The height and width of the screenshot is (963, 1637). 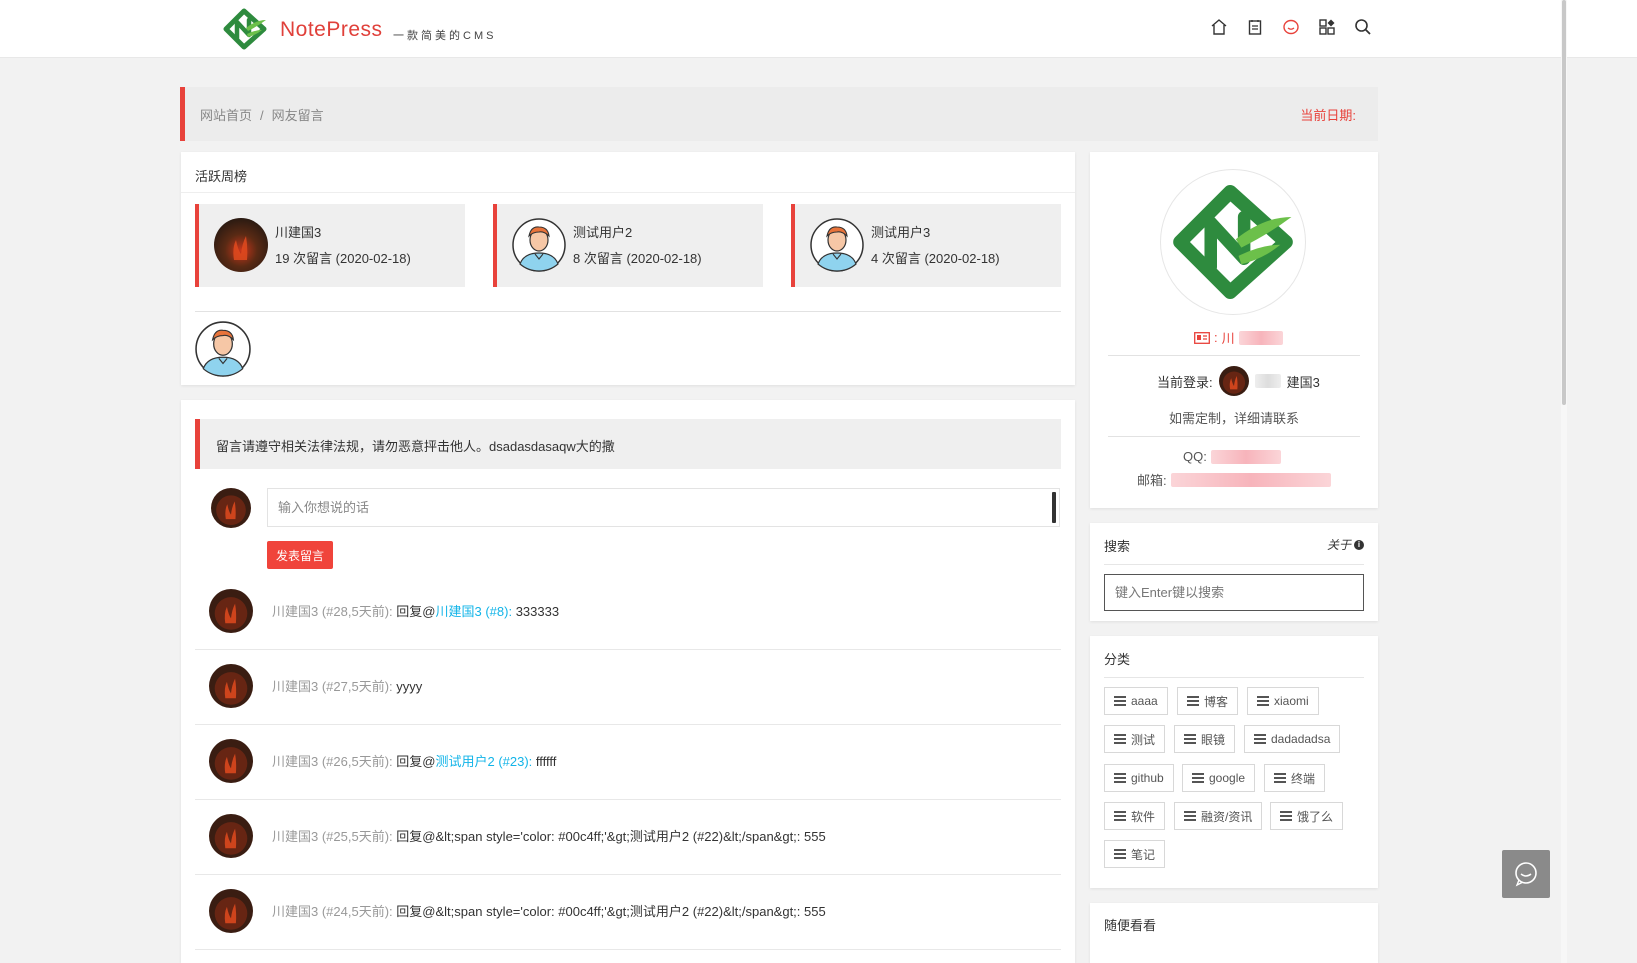 I want to click on email-label: 邮箱:, so click(x=1152, y=480).